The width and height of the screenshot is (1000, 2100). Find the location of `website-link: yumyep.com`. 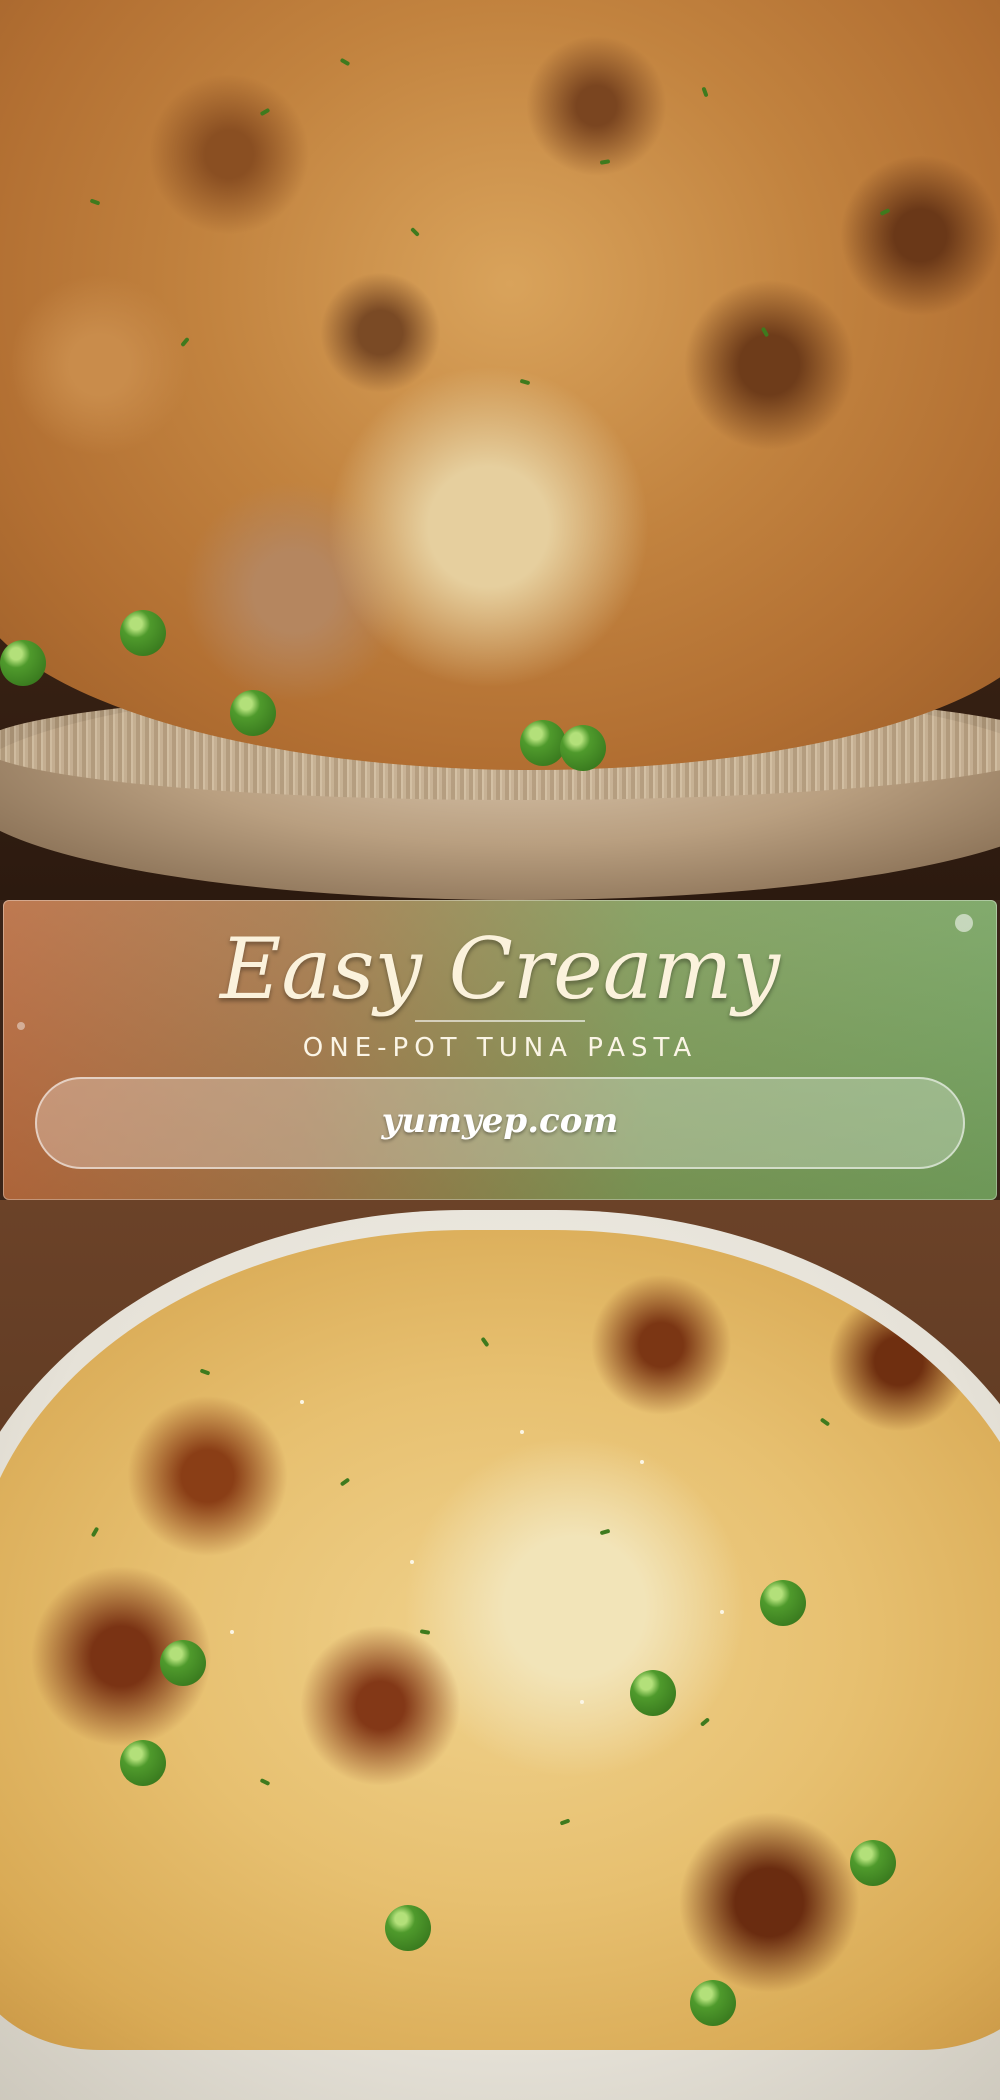

website-link: yumyep.com is located at coordinates (500, 1121).